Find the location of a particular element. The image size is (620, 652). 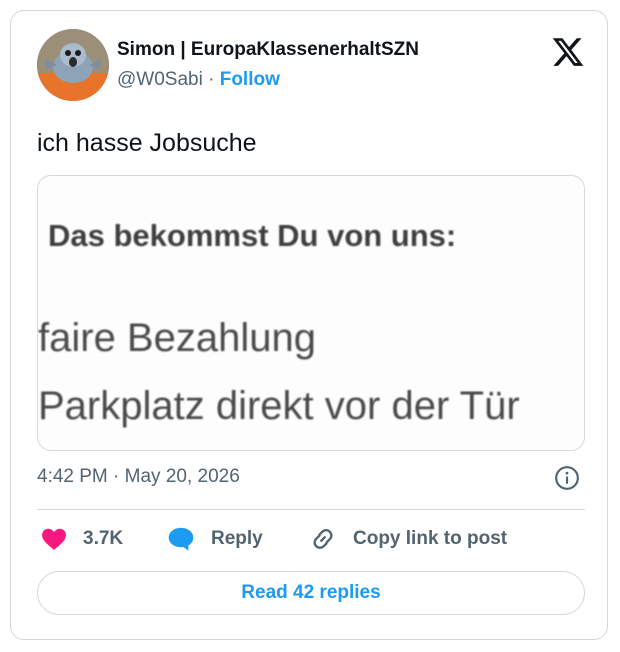

heart-icon is located at coordinates (54, 539).